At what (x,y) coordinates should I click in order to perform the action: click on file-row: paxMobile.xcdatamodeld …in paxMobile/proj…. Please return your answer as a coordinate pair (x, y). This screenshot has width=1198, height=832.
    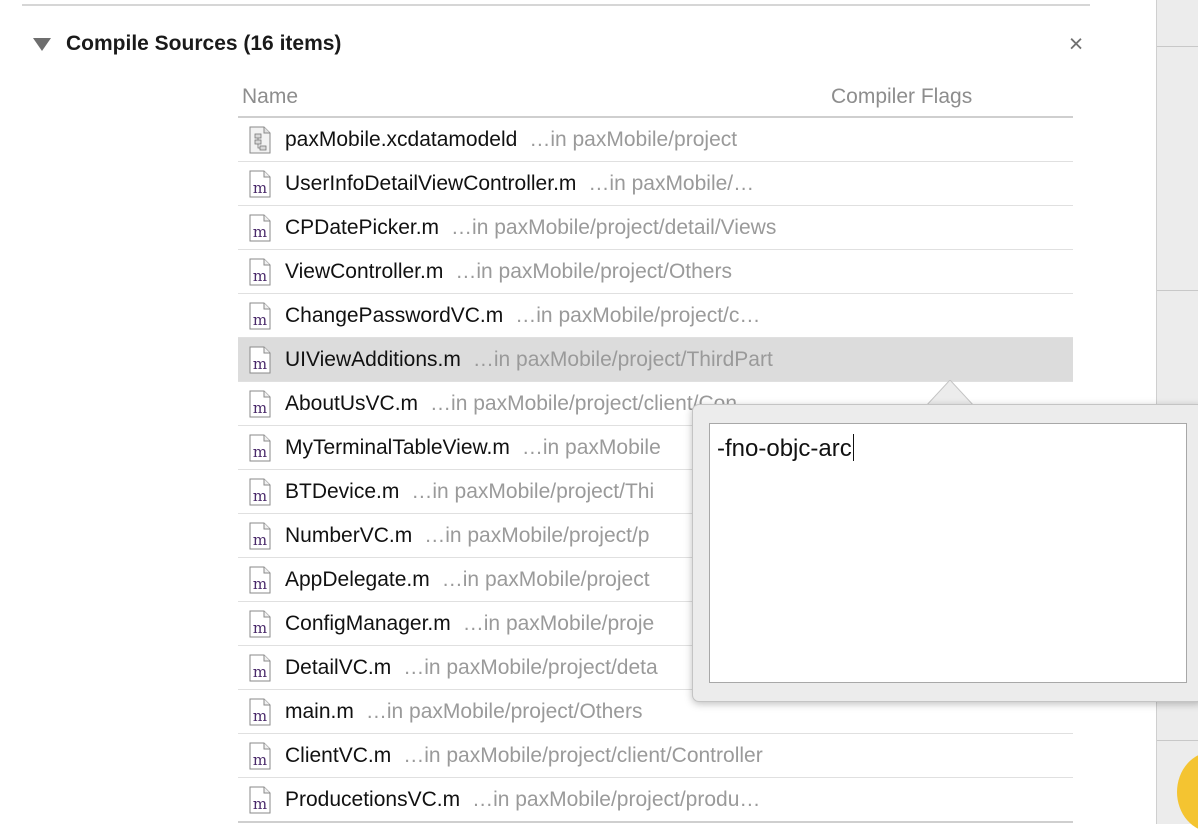
    Looking at the image, I should click on (655, 140).